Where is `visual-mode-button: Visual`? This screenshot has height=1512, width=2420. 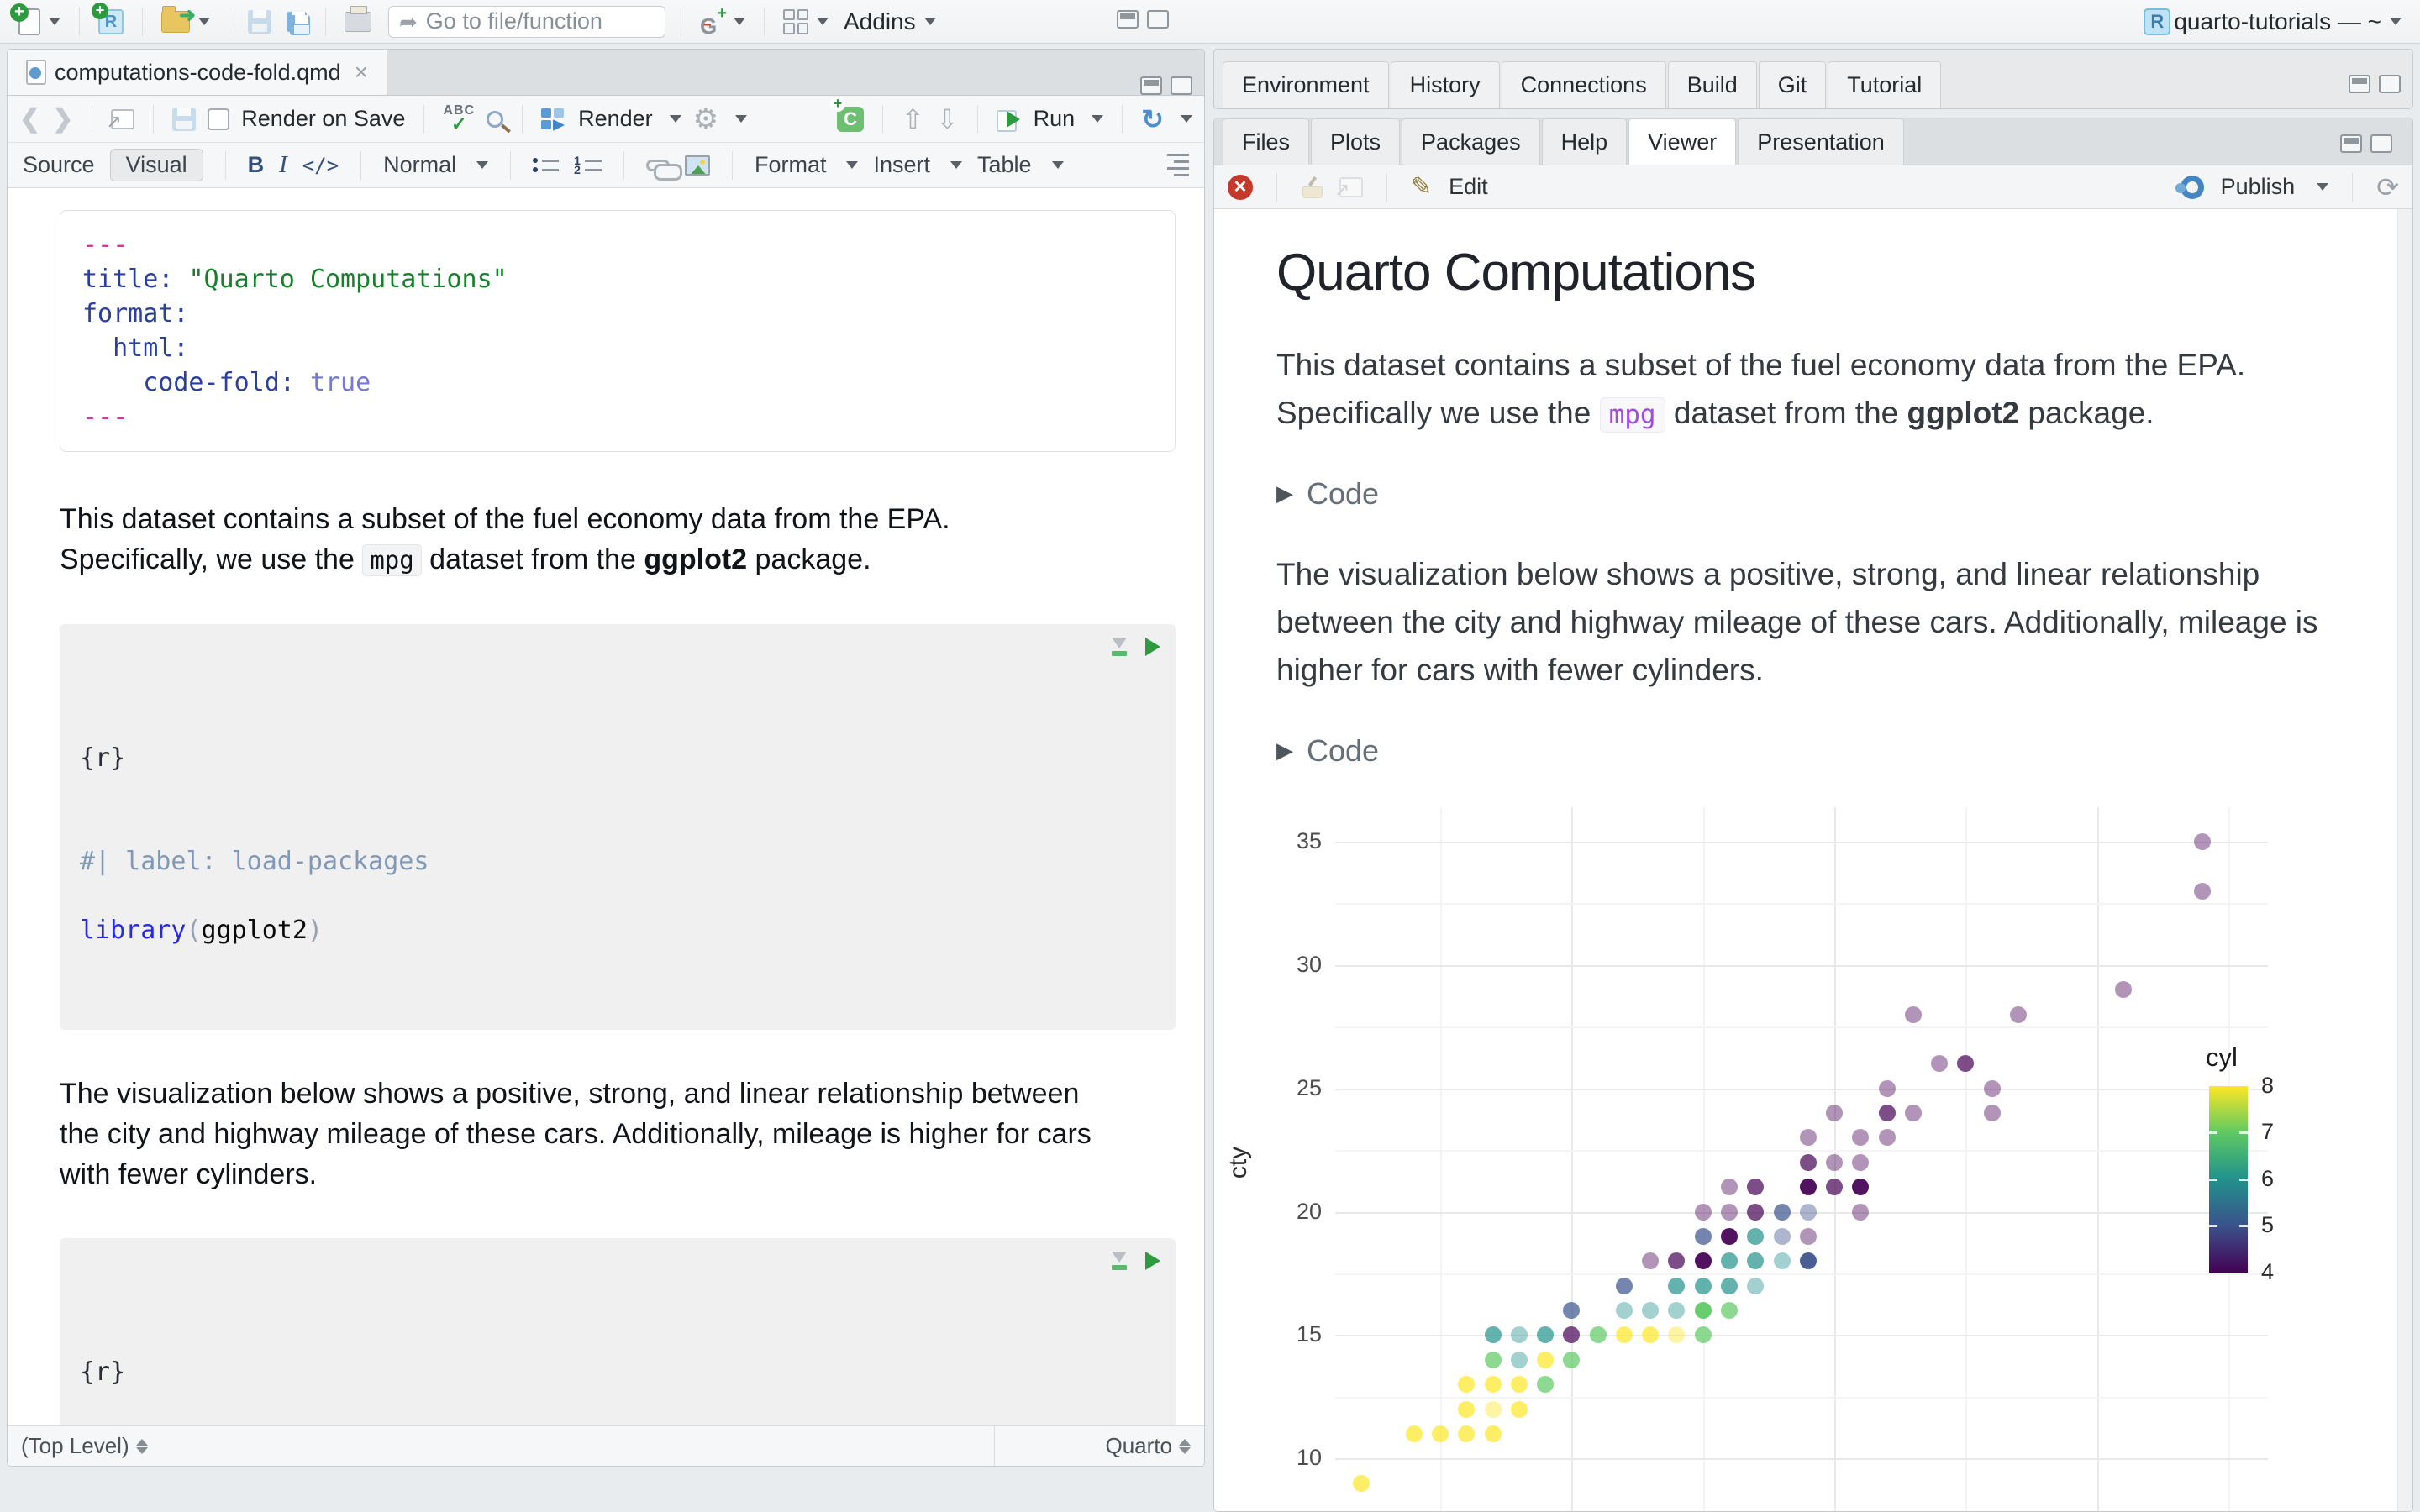
visual-mode-button: Visual is located at coordinates (156, 165).